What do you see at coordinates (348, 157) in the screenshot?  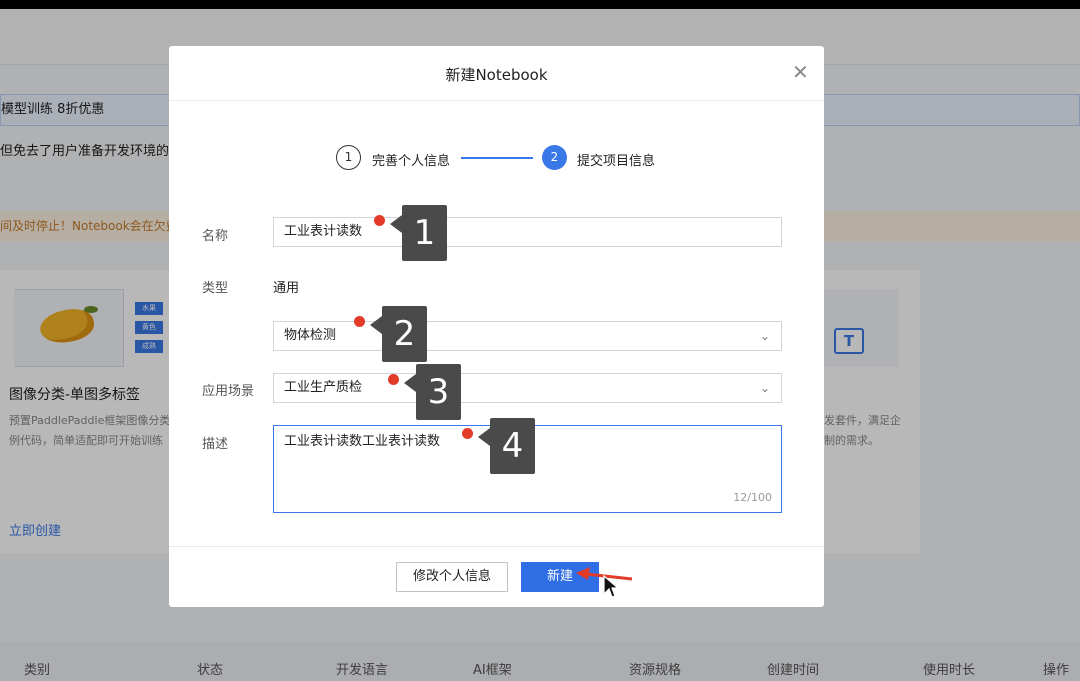 I see `step-1-indicator: 1` at bounding box center [348, 157].